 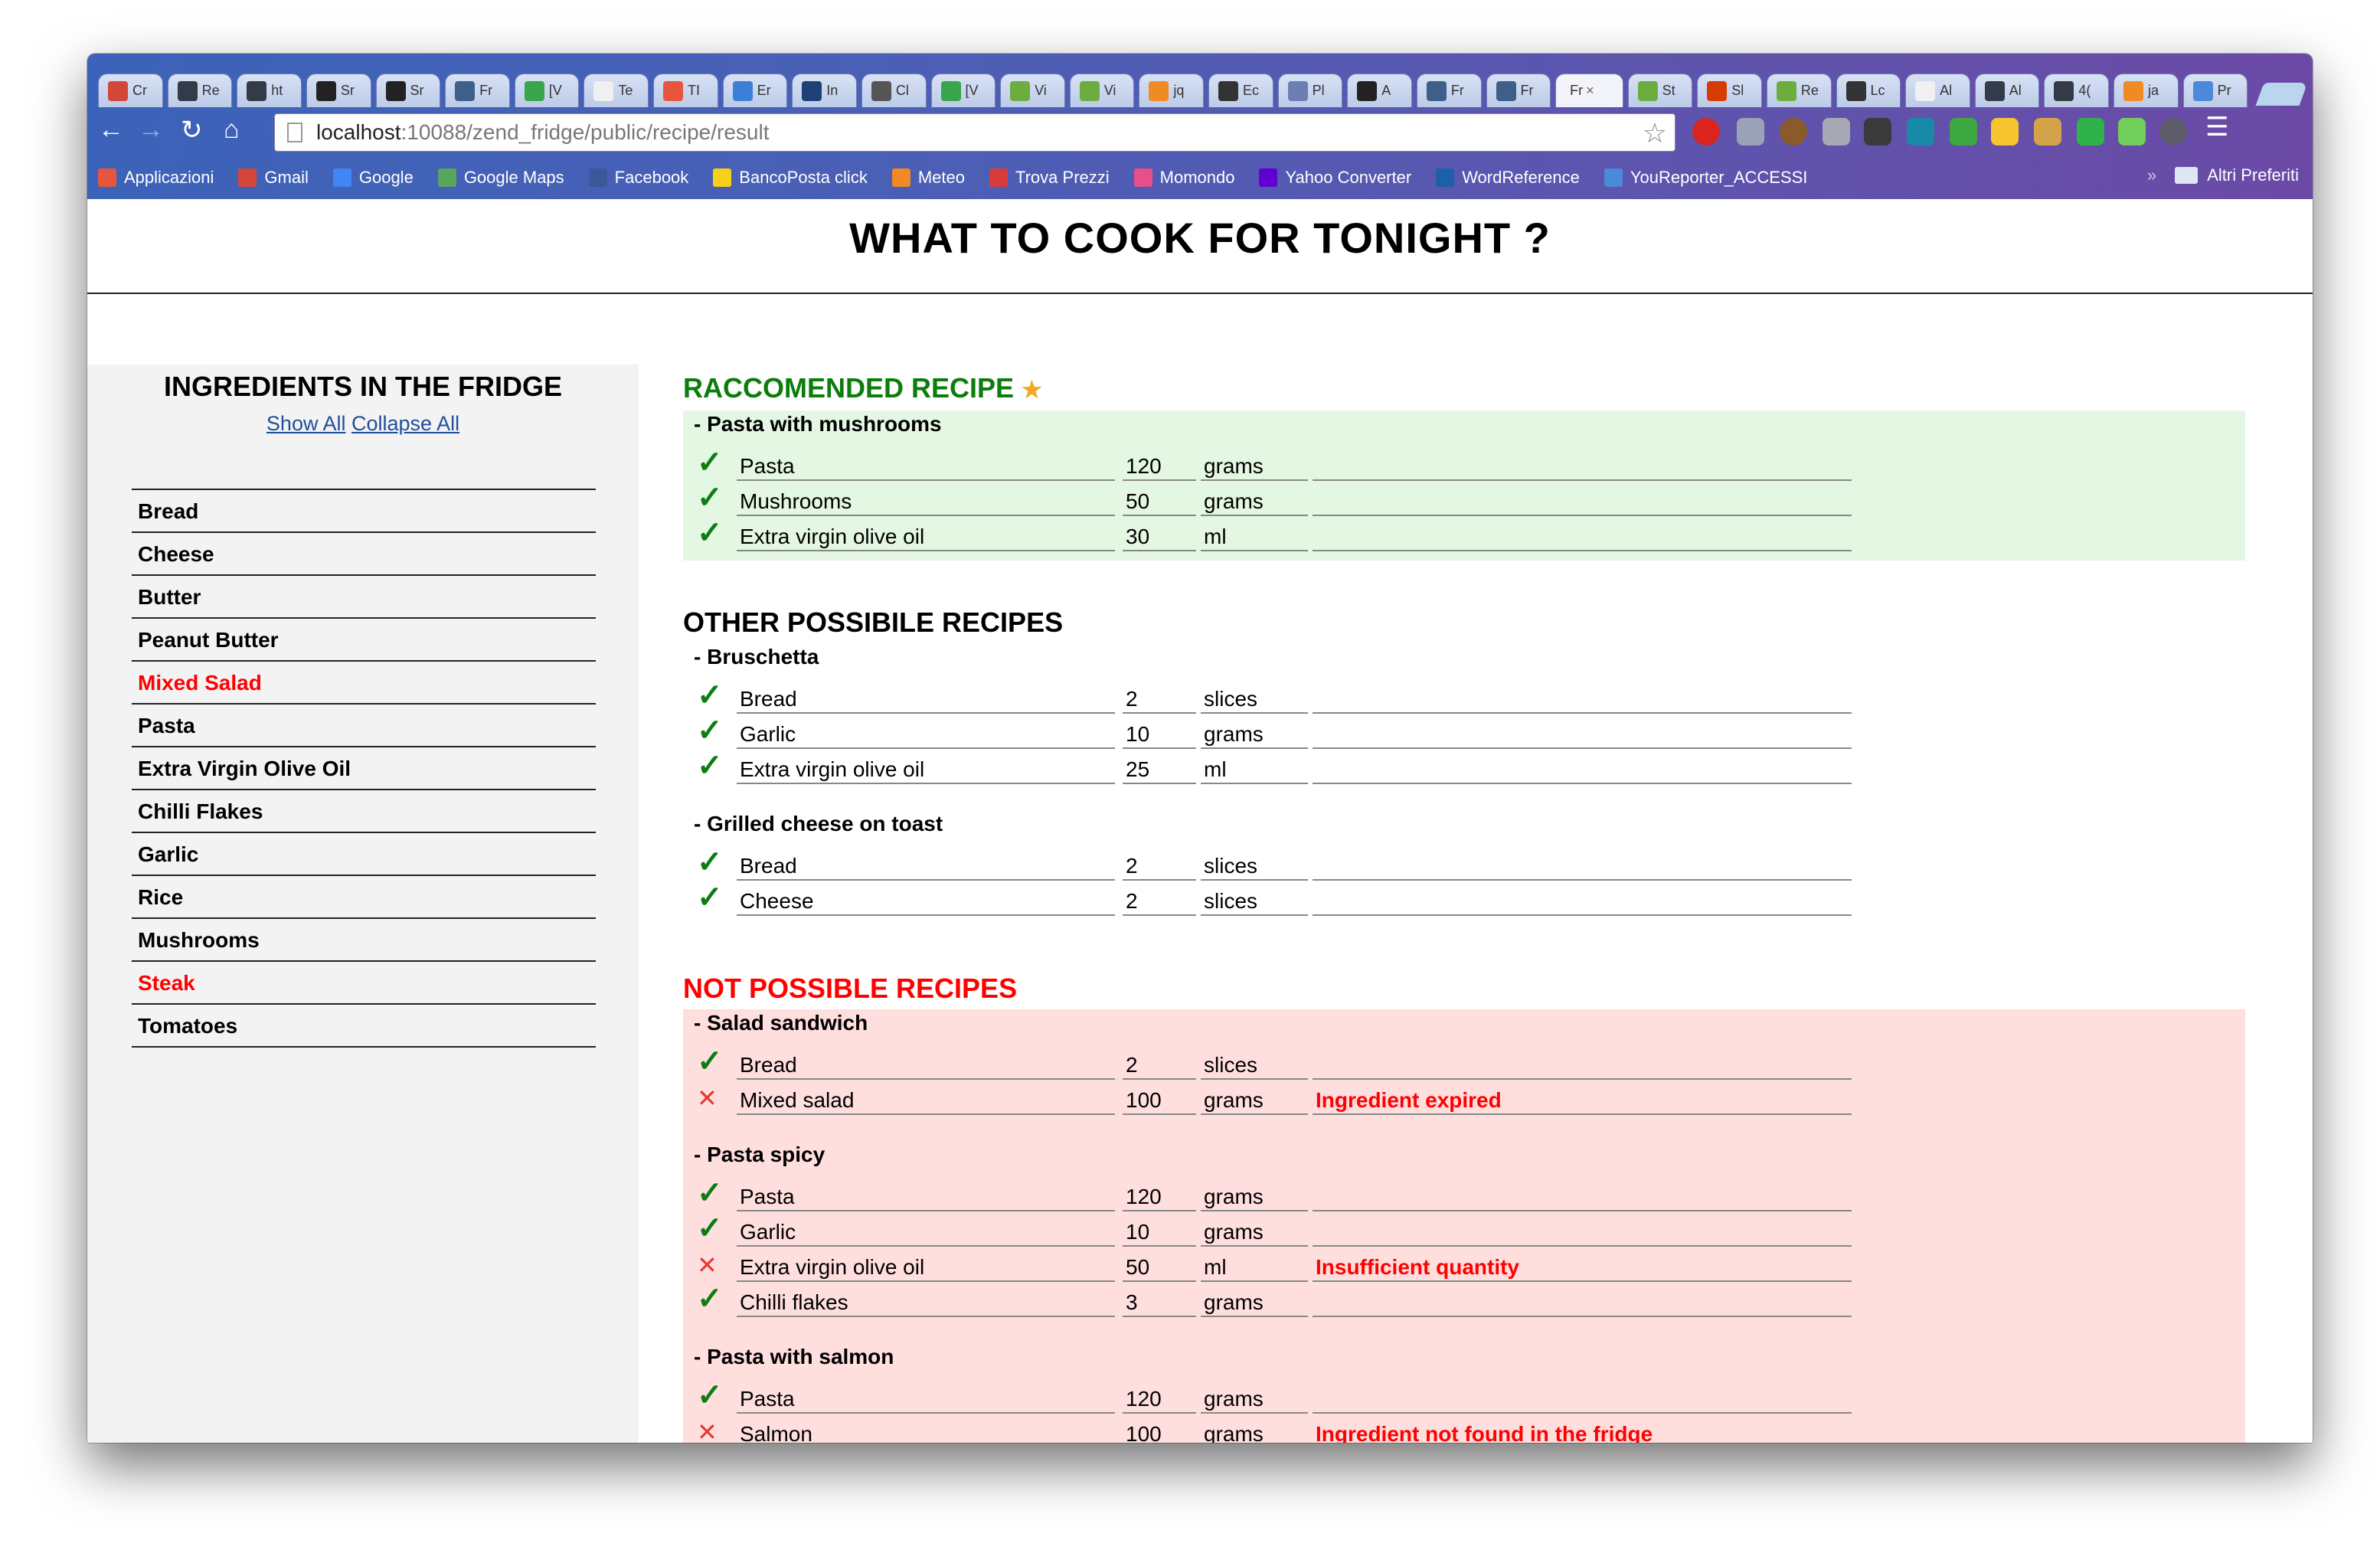 What do you see at coordinates (364, 683) in the screenshot?
I see `ingredient-item: Mixed Salad` at bounding box center [364, 683].